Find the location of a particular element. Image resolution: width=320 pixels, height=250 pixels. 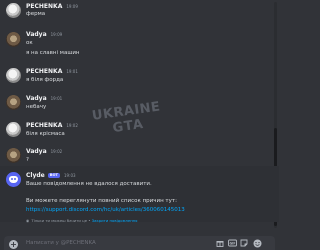

message-text: ? is located at coordinates (27, 160).